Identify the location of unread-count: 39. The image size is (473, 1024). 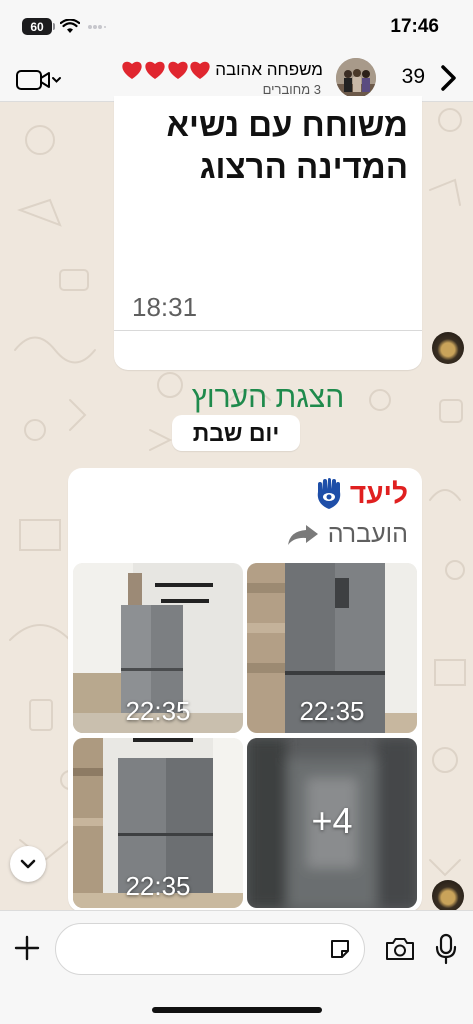
(413, 77).